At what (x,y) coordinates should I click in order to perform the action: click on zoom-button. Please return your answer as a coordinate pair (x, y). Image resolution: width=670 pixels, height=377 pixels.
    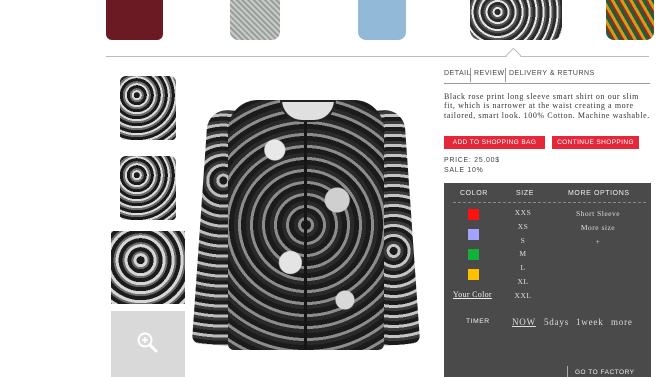
    Looking at the image, I should click on (148, 344).